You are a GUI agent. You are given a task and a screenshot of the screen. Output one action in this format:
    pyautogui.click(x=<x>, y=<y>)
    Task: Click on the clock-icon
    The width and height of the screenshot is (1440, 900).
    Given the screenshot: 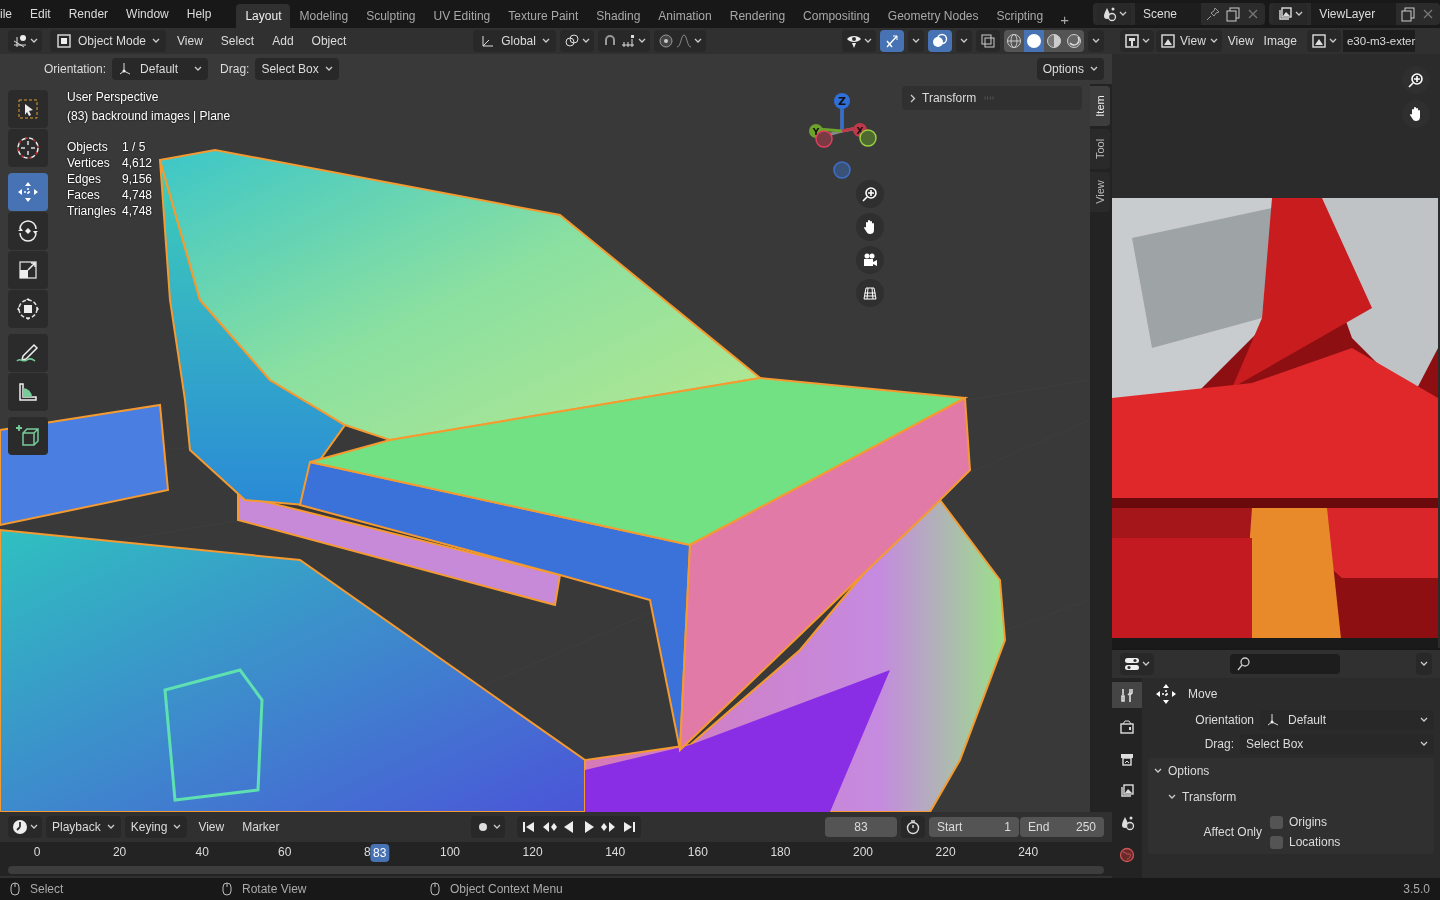 What is the action you would take?
    pyautogui.click(x=20, y=827)
    